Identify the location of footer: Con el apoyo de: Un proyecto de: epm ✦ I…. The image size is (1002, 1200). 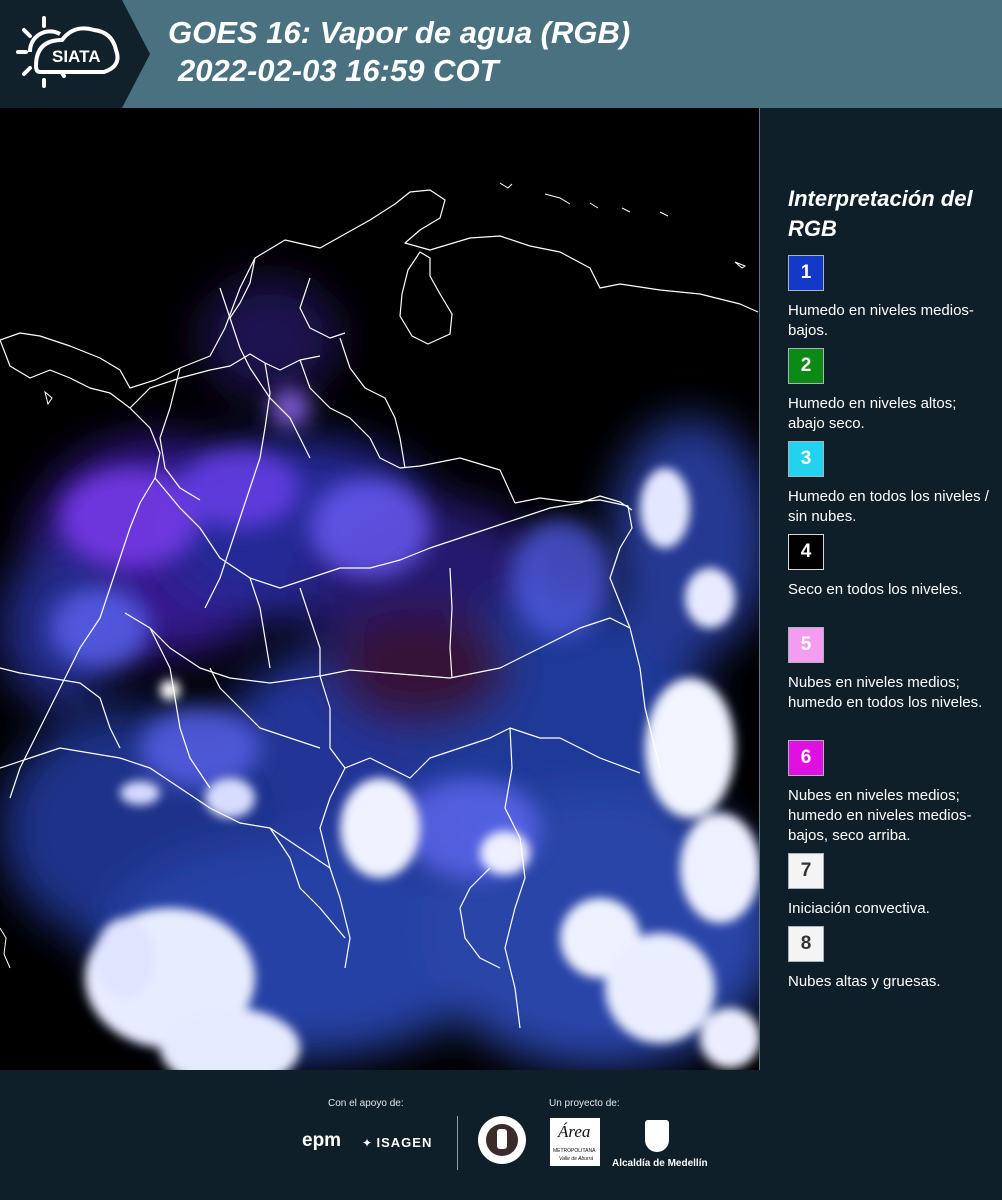
(501, 1135).